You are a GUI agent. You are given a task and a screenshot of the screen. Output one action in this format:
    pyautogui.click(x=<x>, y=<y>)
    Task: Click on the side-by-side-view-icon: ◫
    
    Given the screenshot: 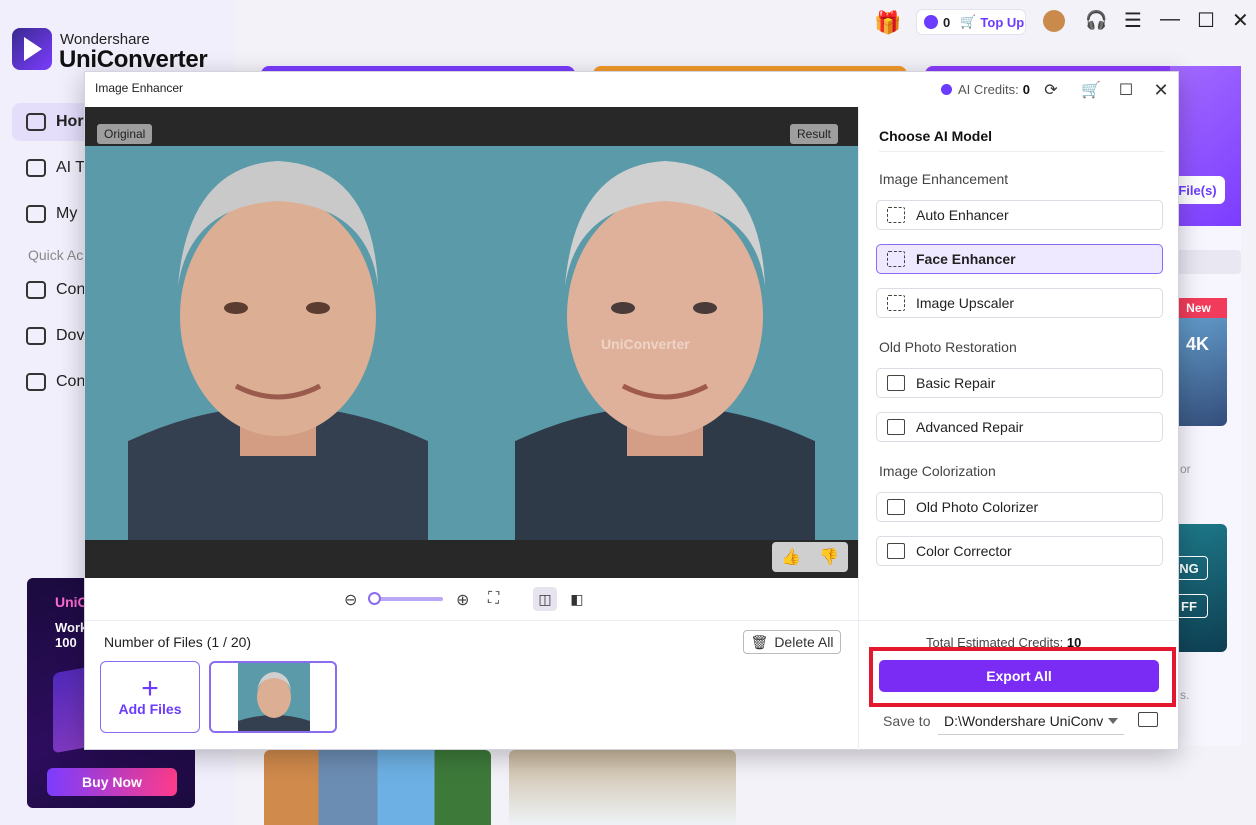 What is the action you would take?
    pyautogui.click(x=545, y=599)
    